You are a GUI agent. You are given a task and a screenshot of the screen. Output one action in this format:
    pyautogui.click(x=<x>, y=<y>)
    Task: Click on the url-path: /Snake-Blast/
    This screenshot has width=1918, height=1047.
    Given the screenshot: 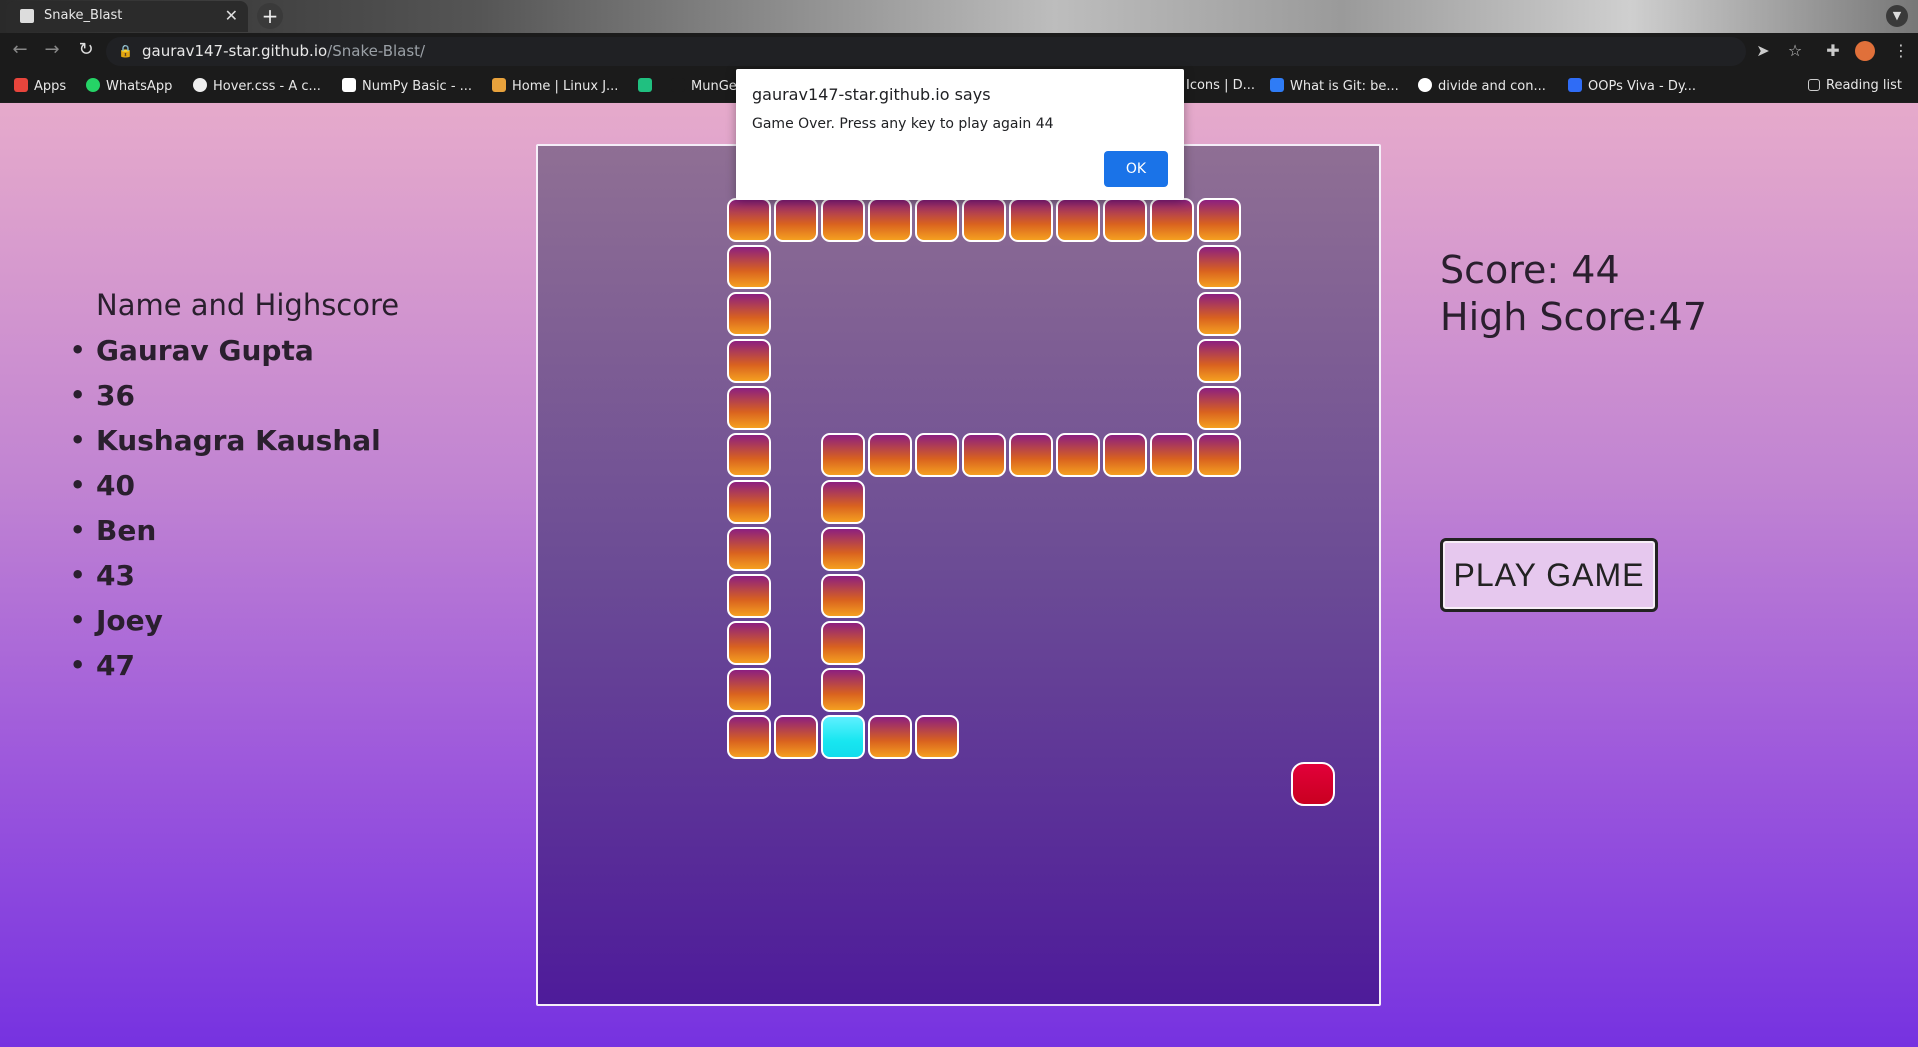 What is the action you would take?
    pyautogui.click(x=376, y=51)
    